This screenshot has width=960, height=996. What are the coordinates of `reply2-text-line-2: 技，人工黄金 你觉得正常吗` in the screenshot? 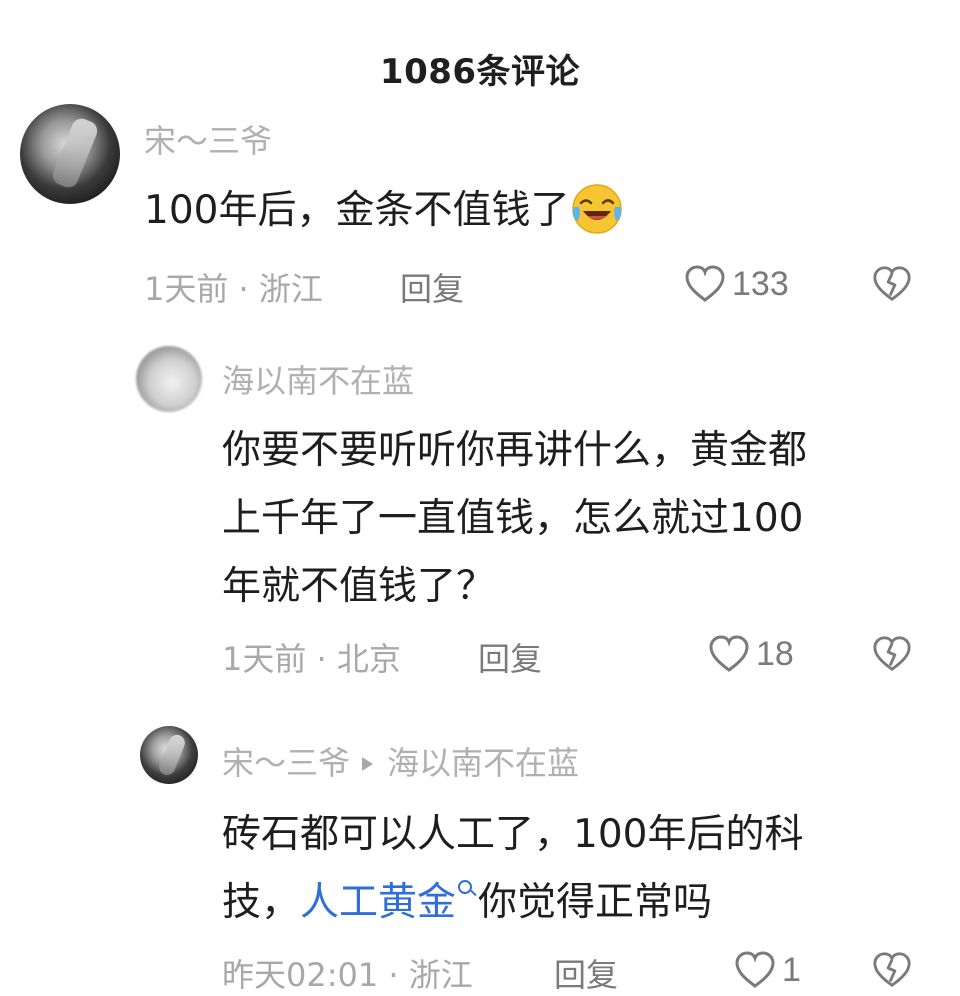 It's located at (467, 902).